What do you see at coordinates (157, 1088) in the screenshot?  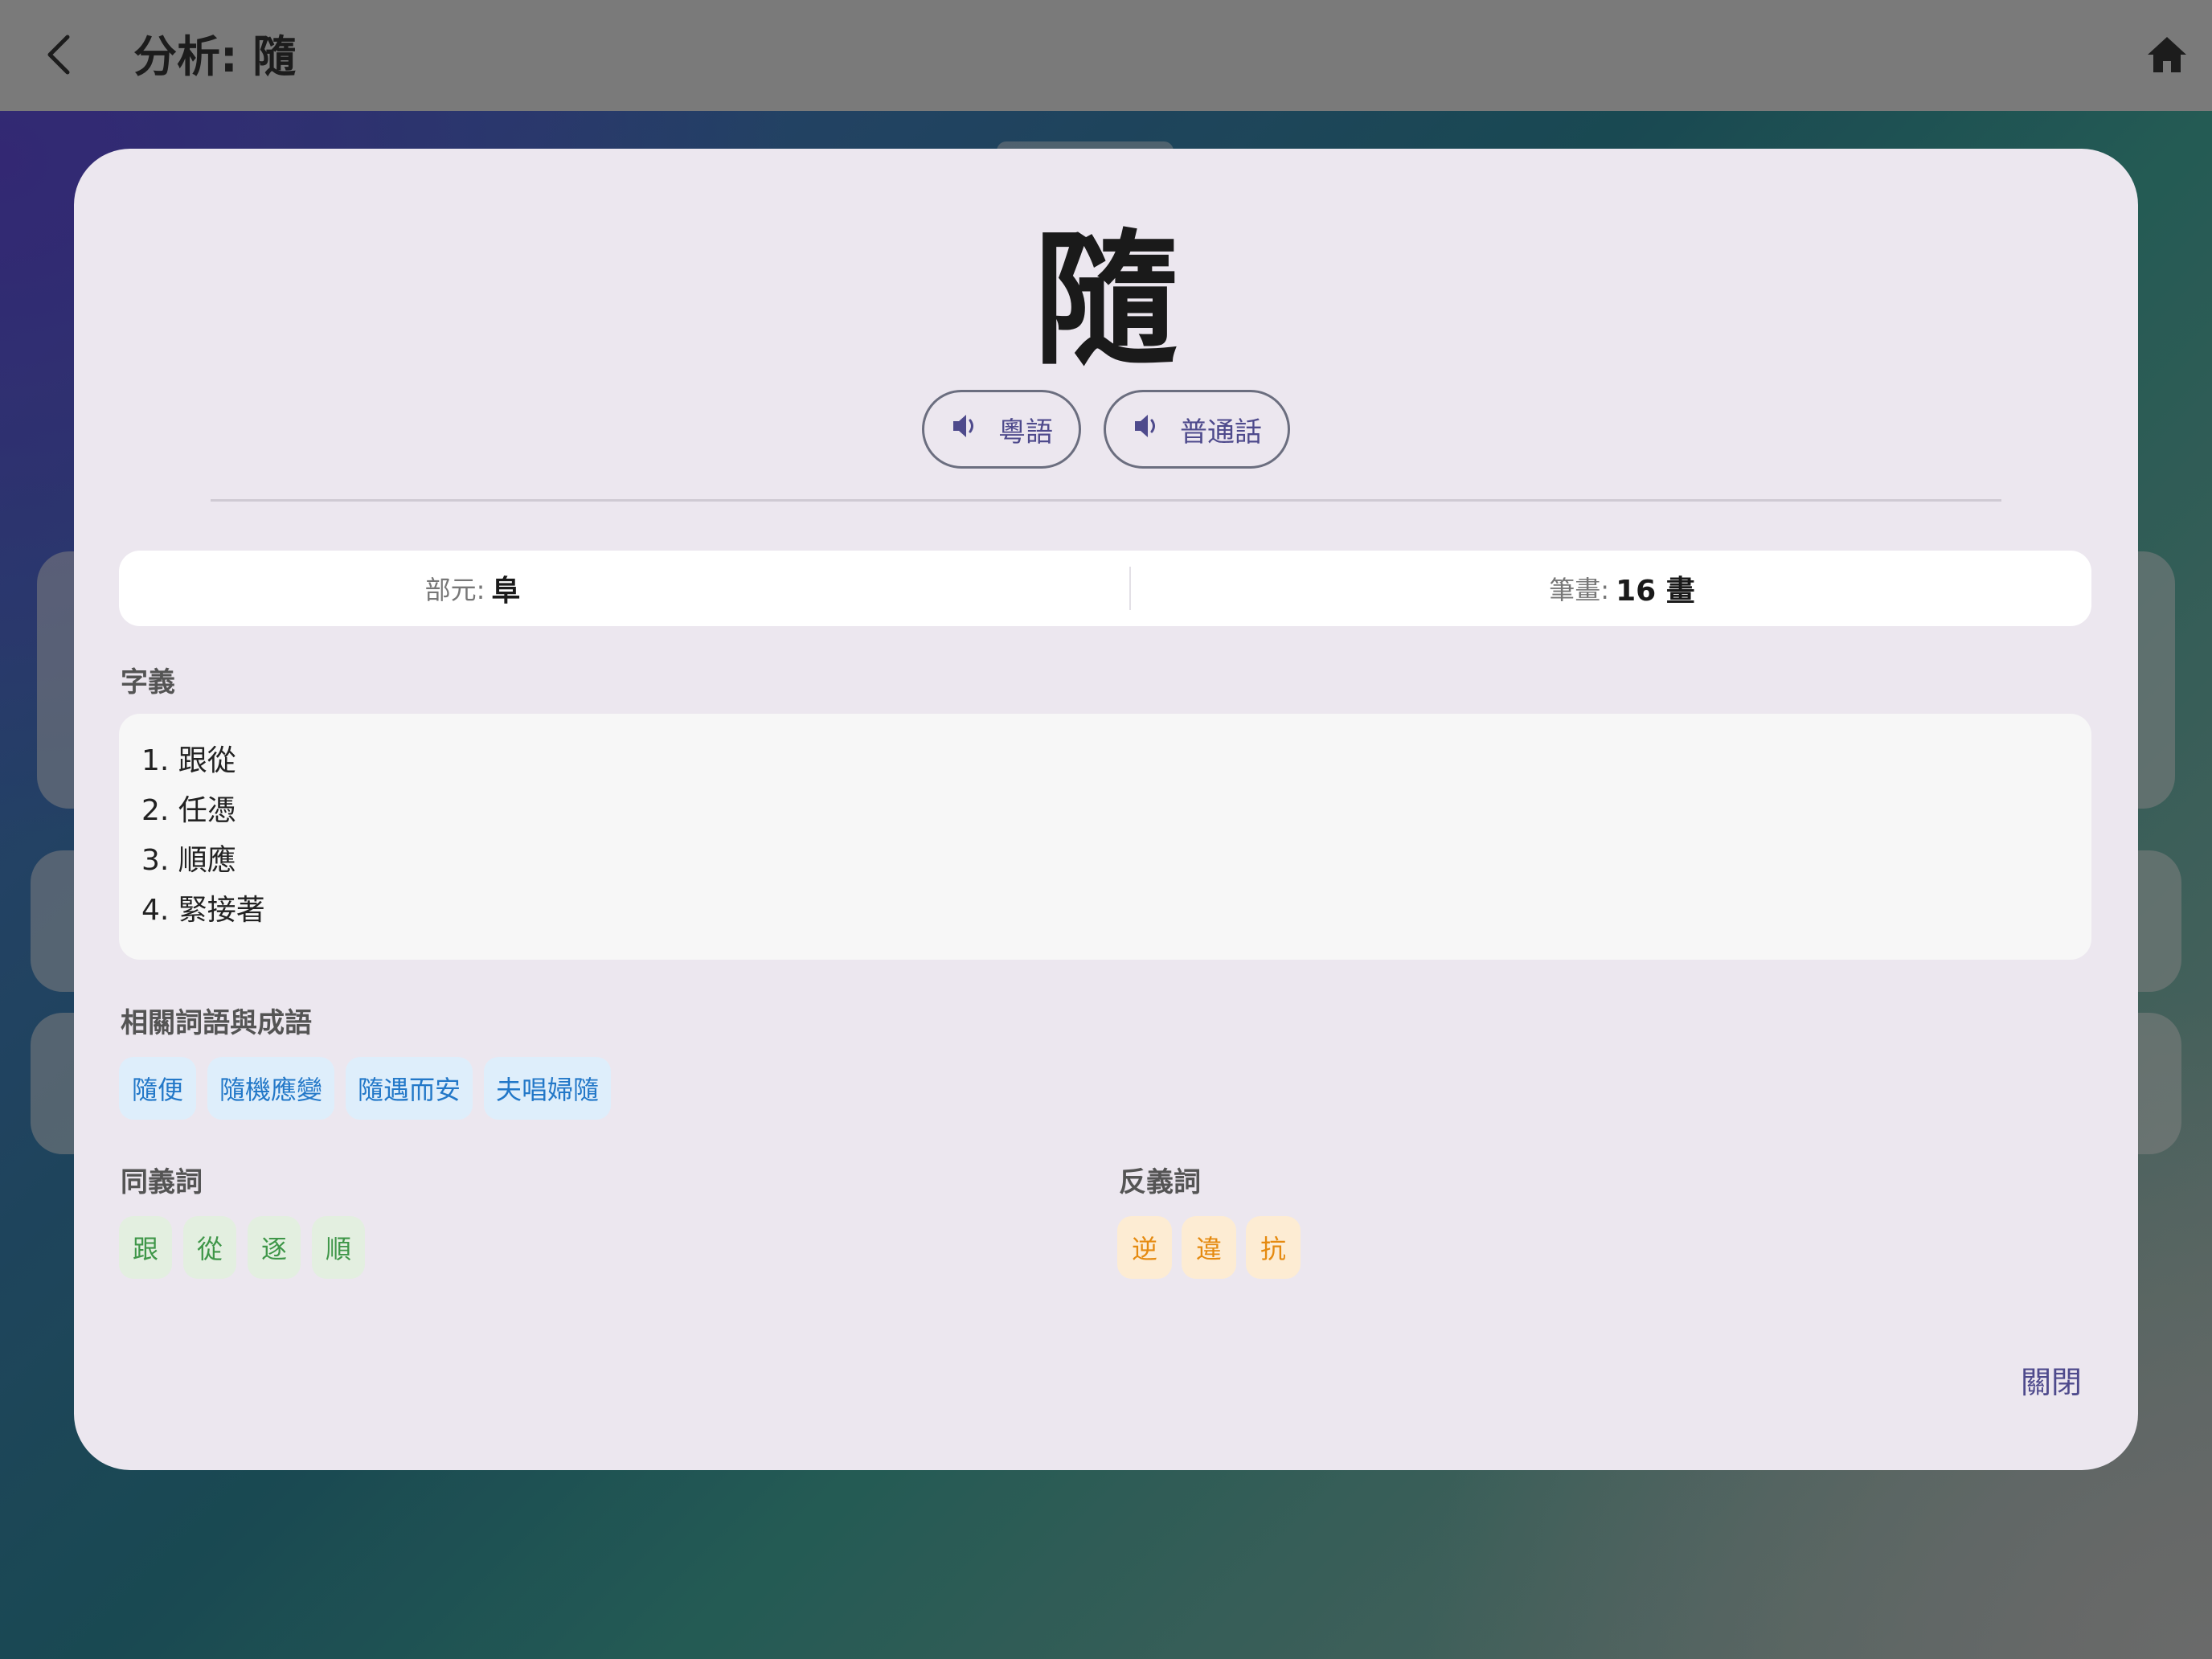 I see `related-word-chip: 隨便` at bounding box center [157, 1088].